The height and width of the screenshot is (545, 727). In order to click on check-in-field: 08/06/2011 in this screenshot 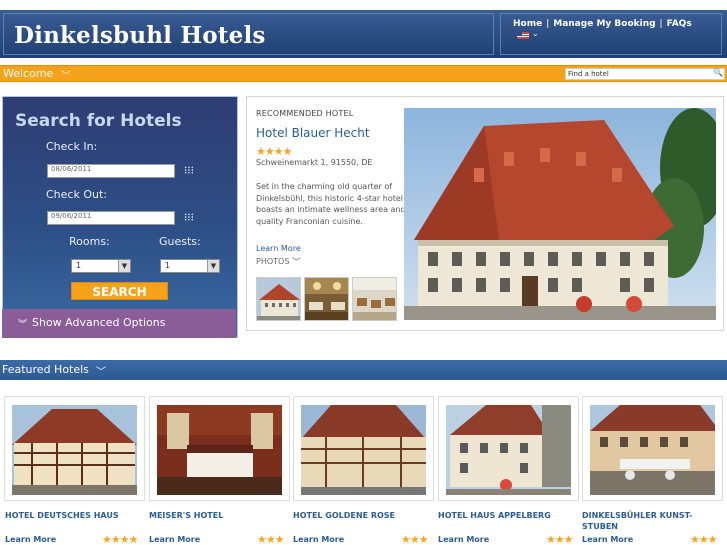, I will do `click(111, 171)`.